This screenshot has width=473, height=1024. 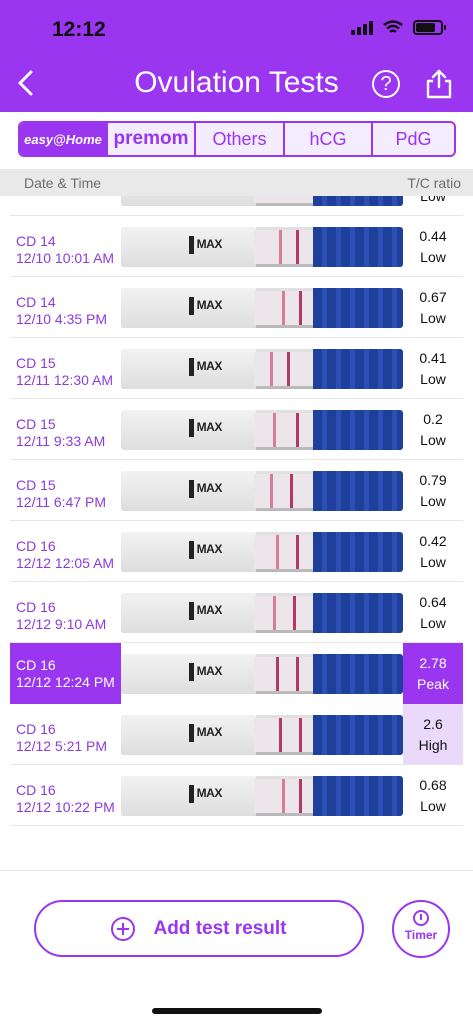 What do you see at coordinates (237, 1011) in the screenshot?
I see `home-indicator` at bounding box center [237, 1011].